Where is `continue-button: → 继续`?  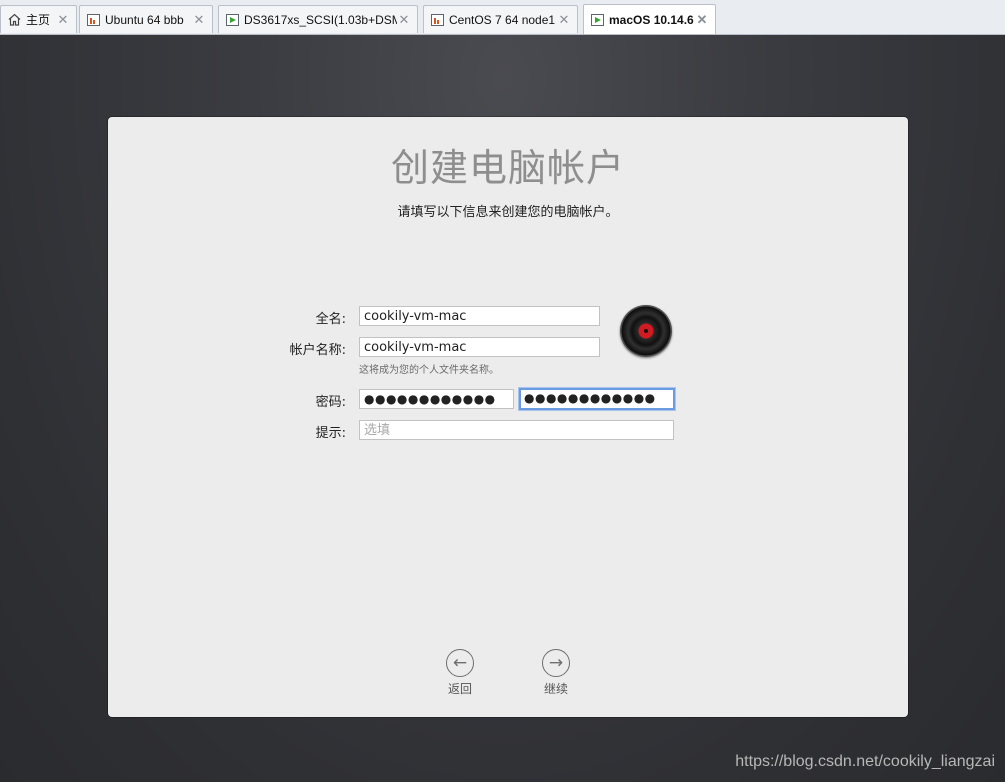
continue-button: → 继续 is located at coordinates (556, 673).